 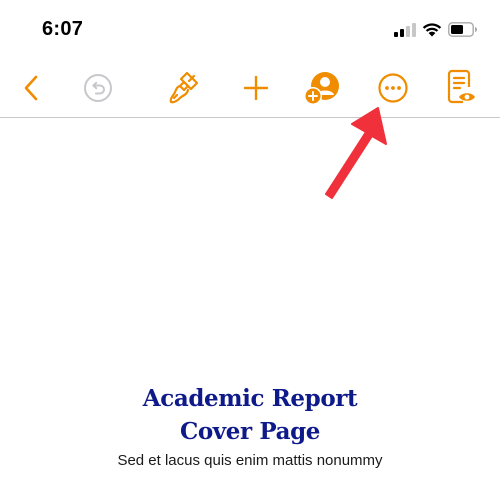 What do you see at coordinates (63, 29) in the screenshot?
I see `status-time: 6:07` at bounding box center [63, 29].